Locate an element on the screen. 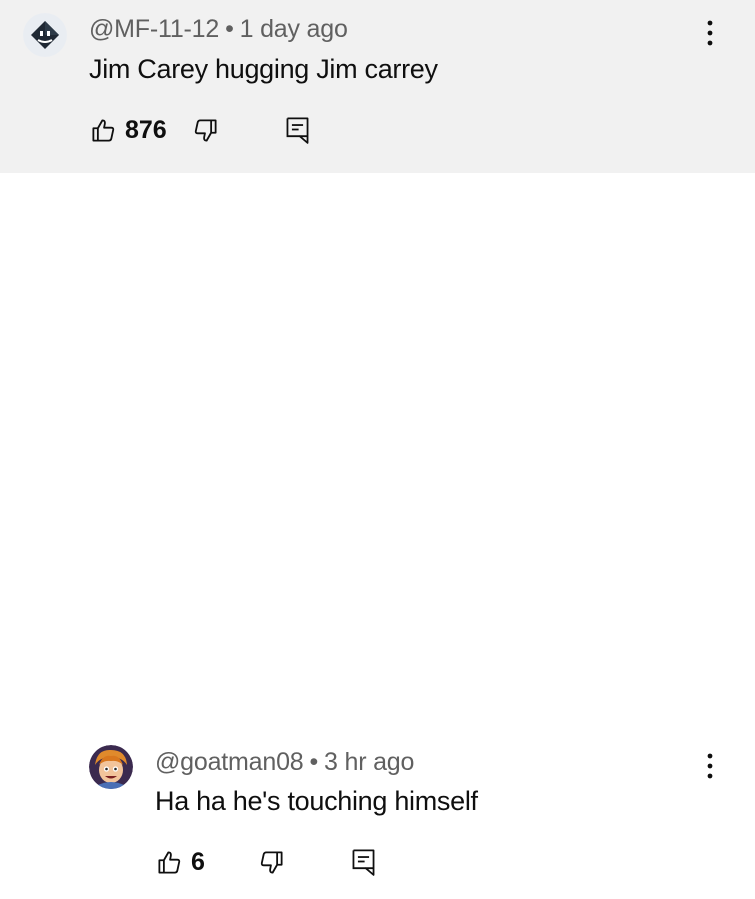  reply-meta: @goatman08 • 3 hr ago is located at coordinates (284, 762).